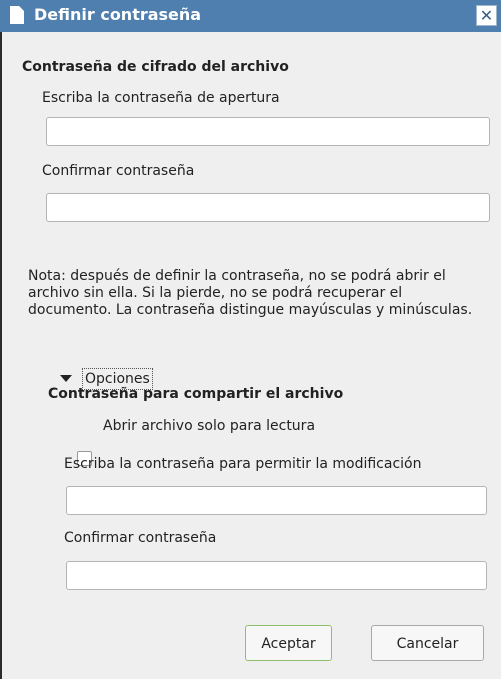  What do you see at coordinates (209, 426) in the screenshot?
I see `readonly-label: Abrir archivo solo para lectura` at bounding box center [209, 426].